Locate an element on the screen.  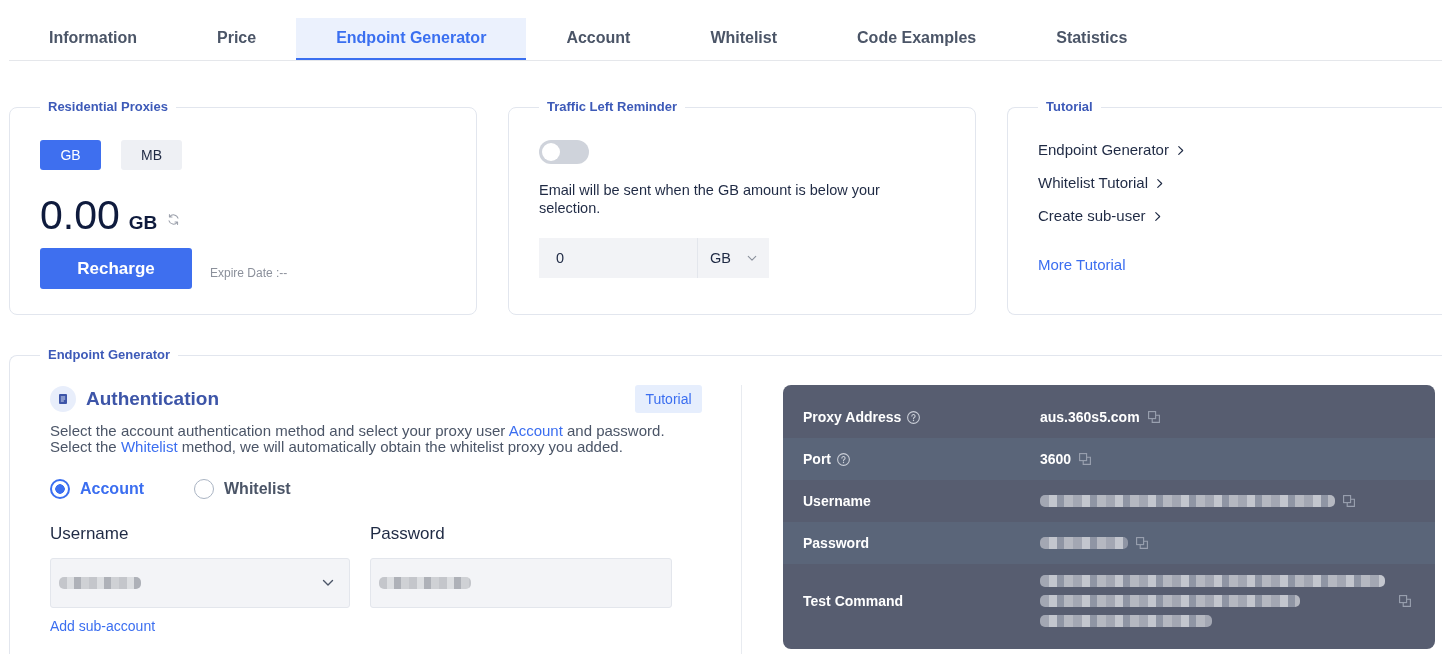
detail-label: Test Command is located at coordinates (853, 601).